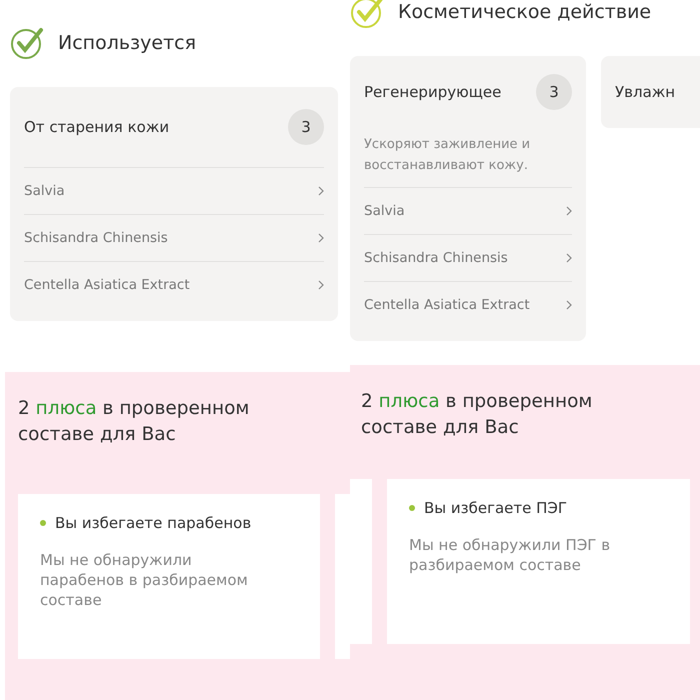  I want to click on section-heading: Используется, so click(127, 43).